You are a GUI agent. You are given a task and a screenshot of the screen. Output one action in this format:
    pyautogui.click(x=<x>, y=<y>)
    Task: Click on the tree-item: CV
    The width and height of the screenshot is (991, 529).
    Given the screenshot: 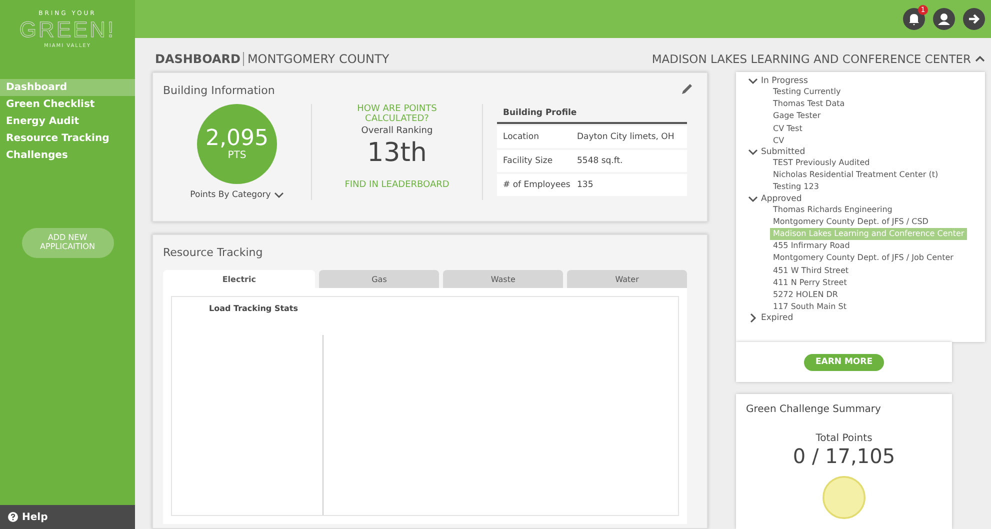 What is the action you would take?
    pyautogui.click(x=779, y=141)
    